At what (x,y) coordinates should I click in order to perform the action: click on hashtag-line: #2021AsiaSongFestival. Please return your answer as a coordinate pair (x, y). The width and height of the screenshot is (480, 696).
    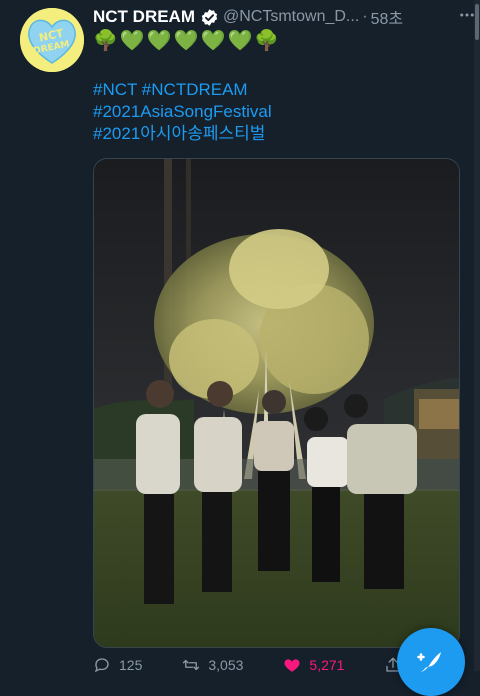
    Looking at the image, I should click on (182, 112).